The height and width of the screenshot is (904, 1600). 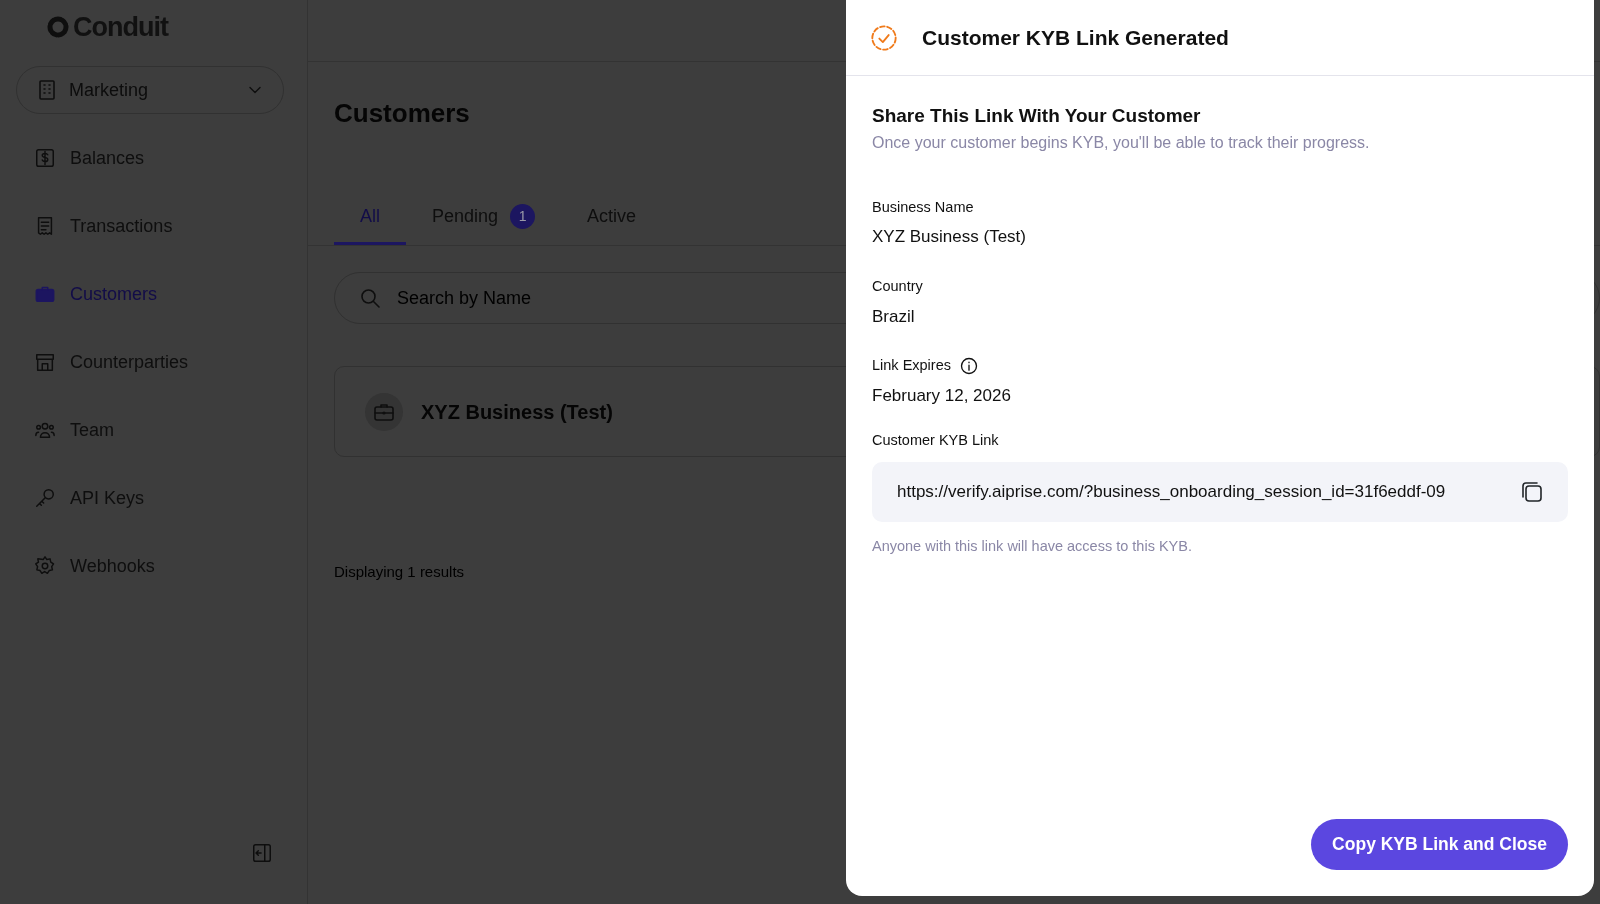 What do you see at coordinates (936, 441) in the screenshot?
I see `field-label: Customer KYB Link` at bounding box center [936, 441].